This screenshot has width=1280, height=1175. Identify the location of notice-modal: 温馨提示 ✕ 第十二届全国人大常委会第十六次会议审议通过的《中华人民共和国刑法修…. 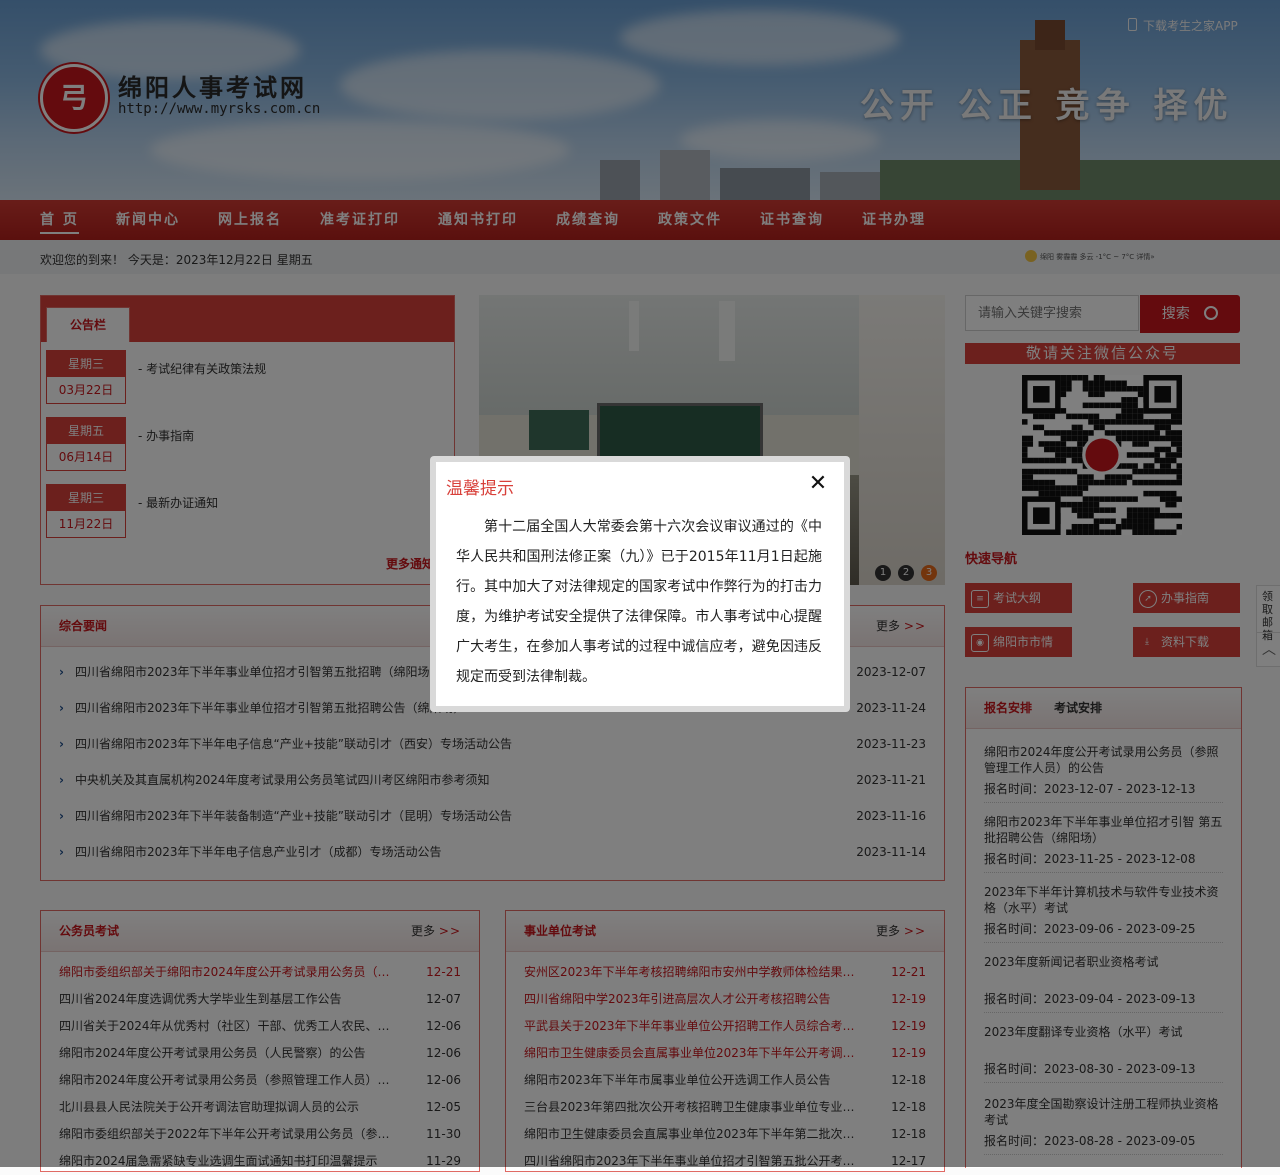
(640, 584).